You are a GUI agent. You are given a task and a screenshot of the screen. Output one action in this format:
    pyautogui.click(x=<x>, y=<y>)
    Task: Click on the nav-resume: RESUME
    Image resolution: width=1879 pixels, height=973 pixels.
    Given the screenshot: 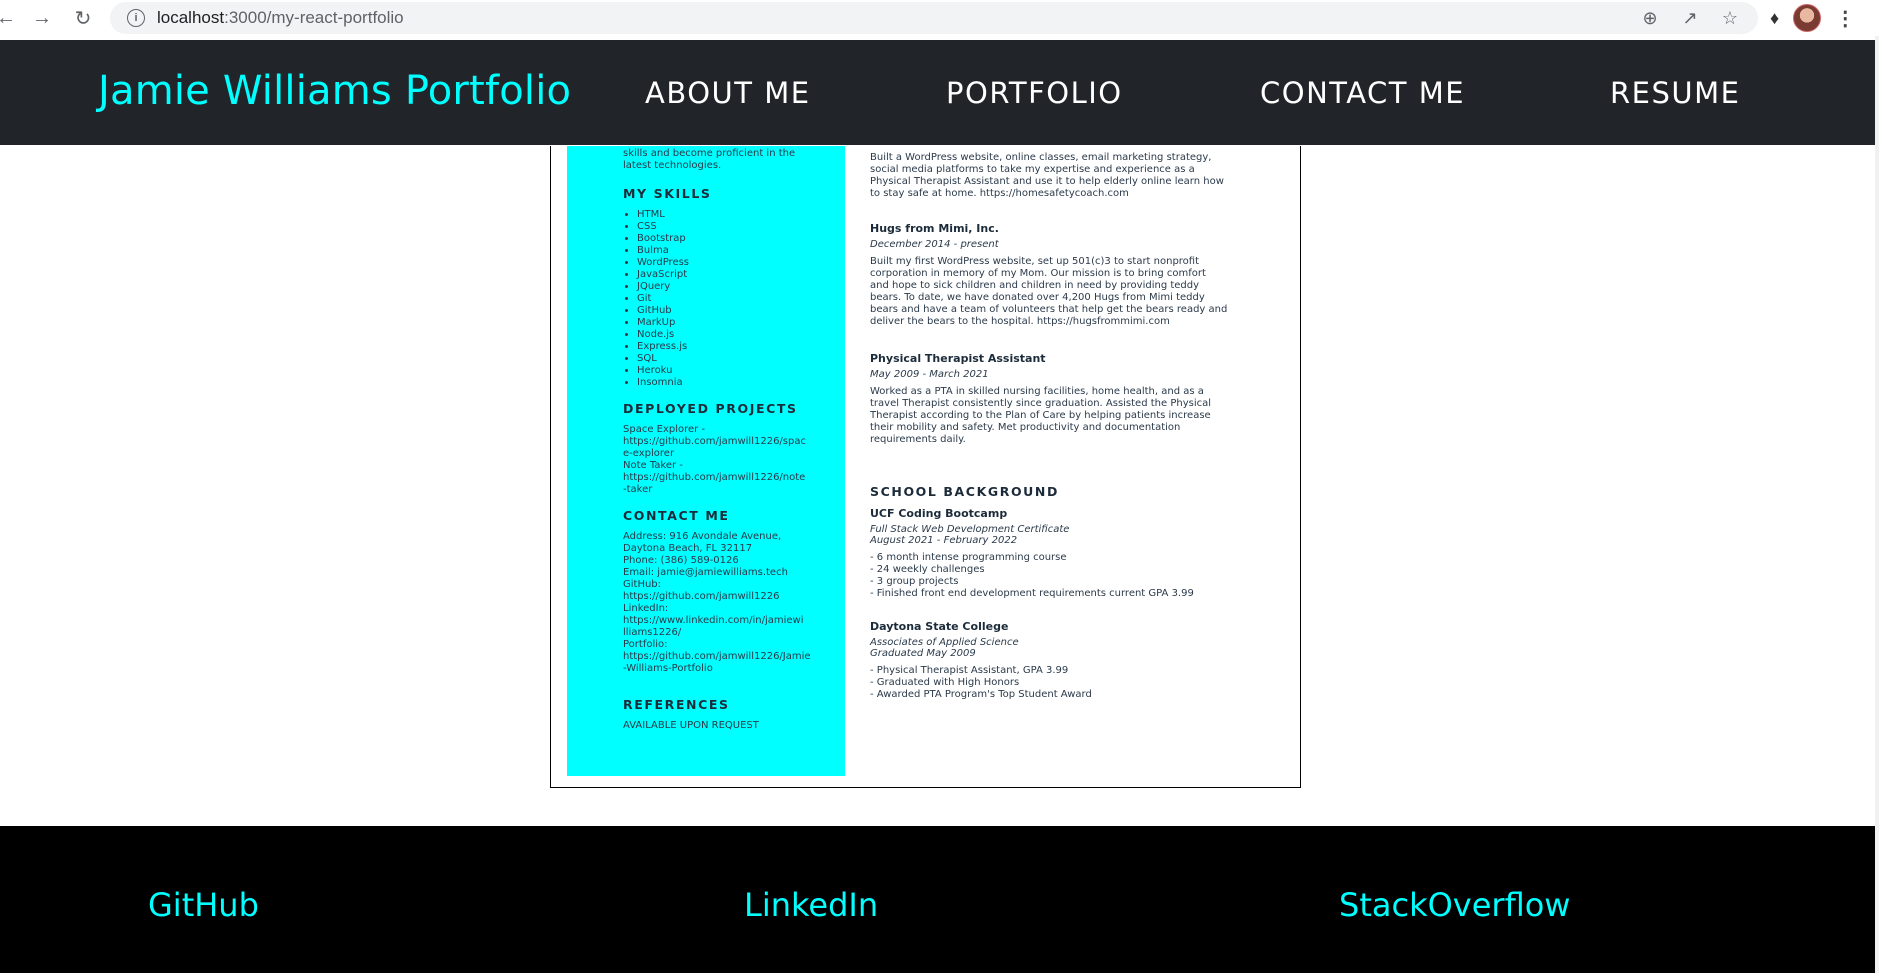 What is the action you would take?
    pyautogui.click(x=1675, y=93)
    